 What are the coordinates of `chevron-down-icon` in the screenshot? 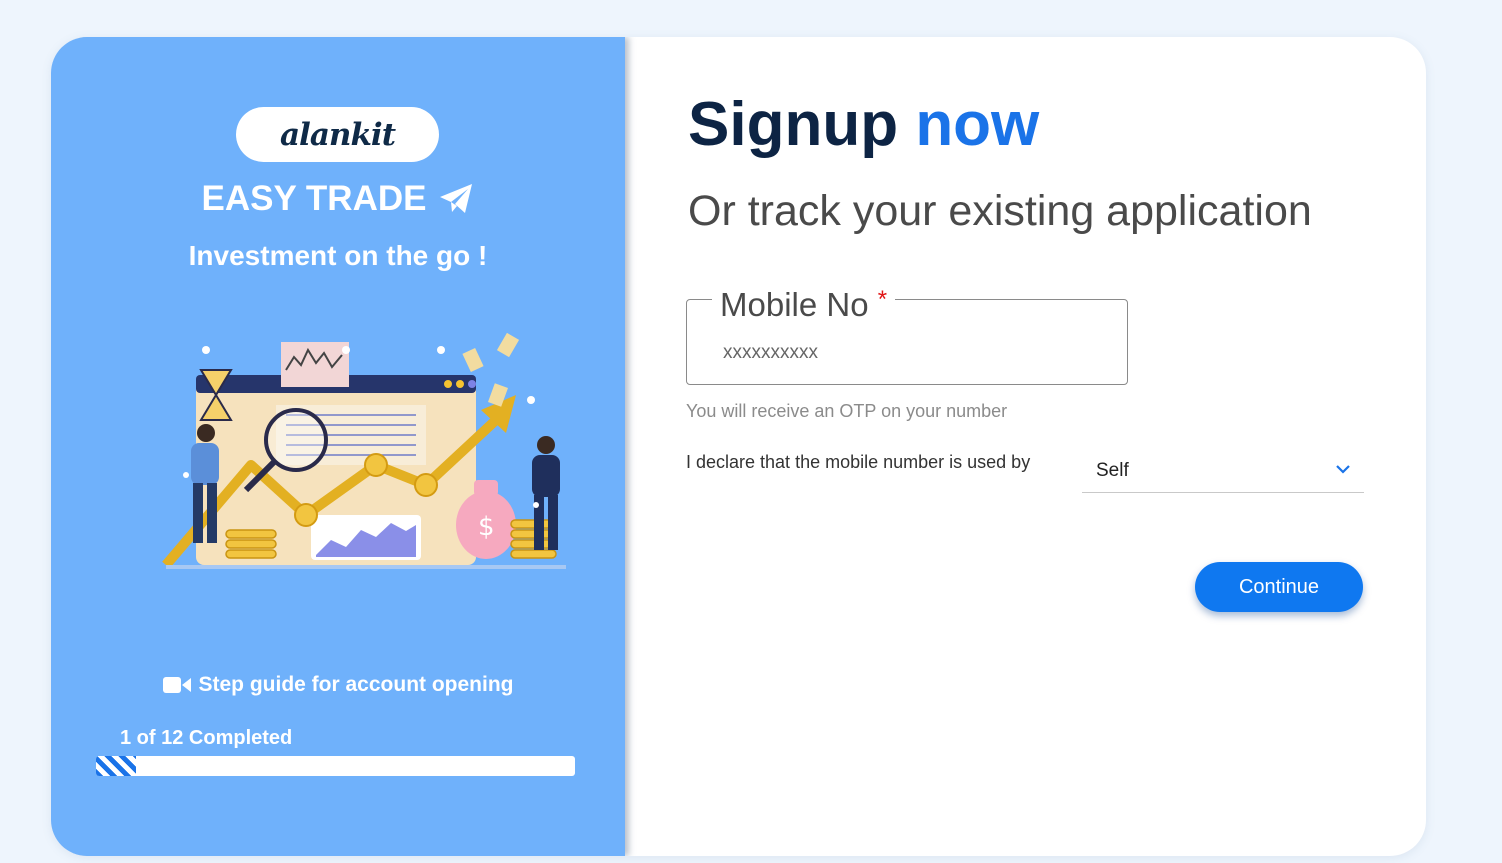 It's located at (1343, 469).